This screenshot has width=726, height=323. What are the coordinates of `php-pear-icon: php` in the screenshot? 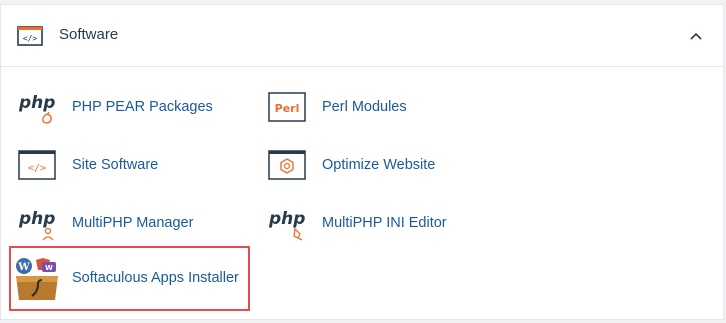 It's located at (36, 108).